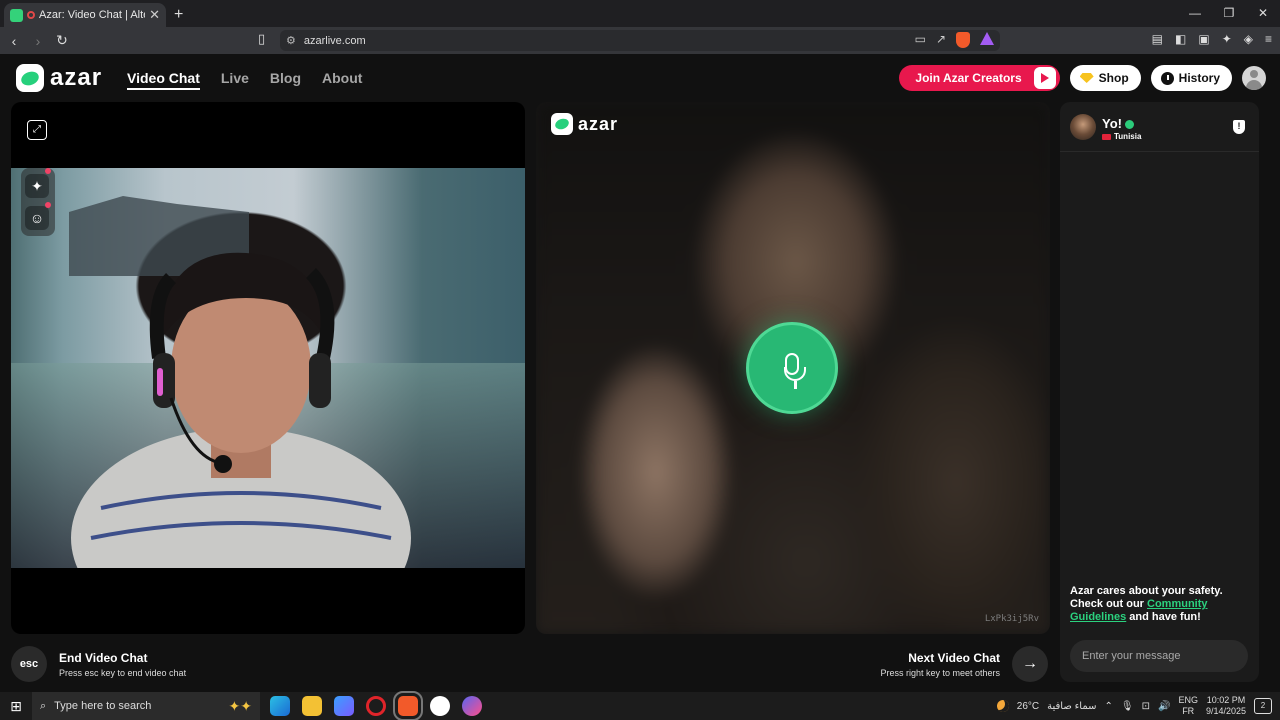 The height and width of the screenshot is (720, 1280). What do you see at coordinates (1263, 706) in the screenshot?
I see `notification-icon: 2` at bounding box center [1263, 706].